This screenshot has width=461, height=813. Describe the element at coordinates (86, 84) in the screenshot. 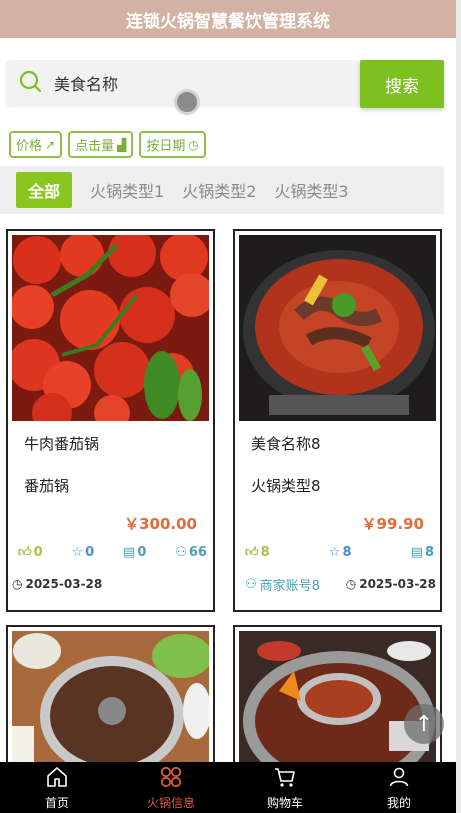

I see `search-placeholder: 美食名称` at that location.